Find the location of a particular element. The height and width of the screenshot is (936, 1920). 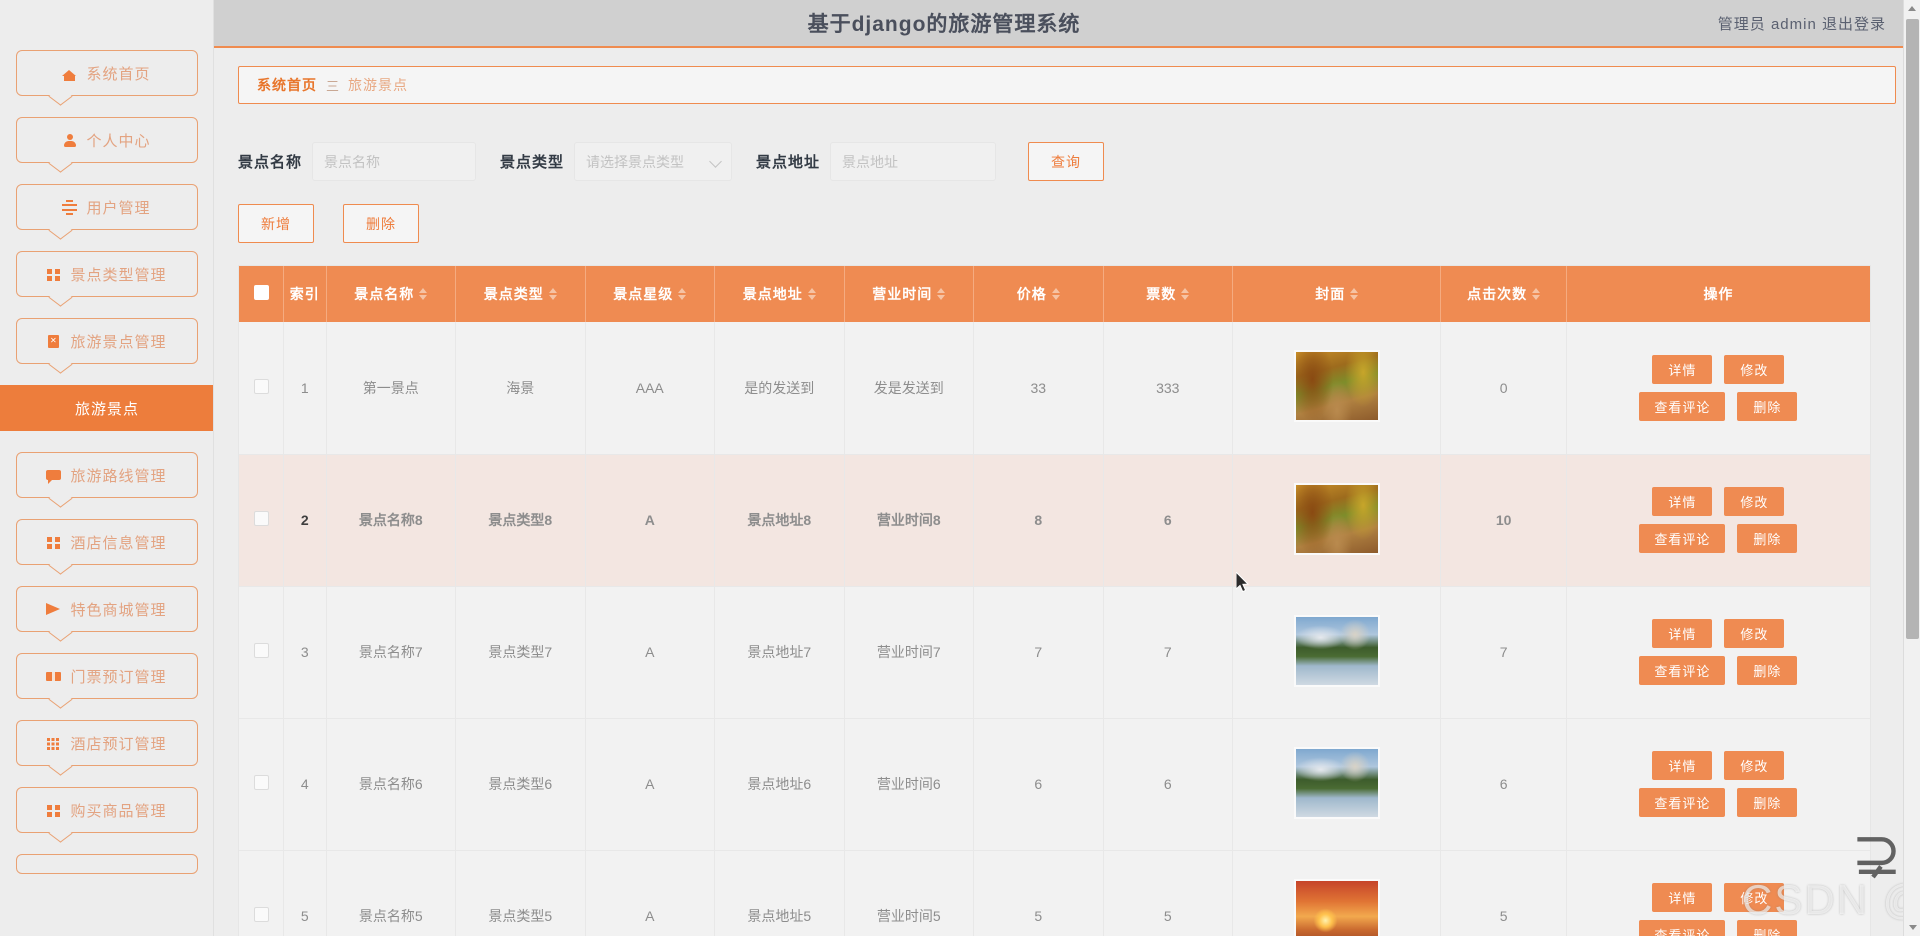

chevron-down-icon is located at coordinates (715, 161).